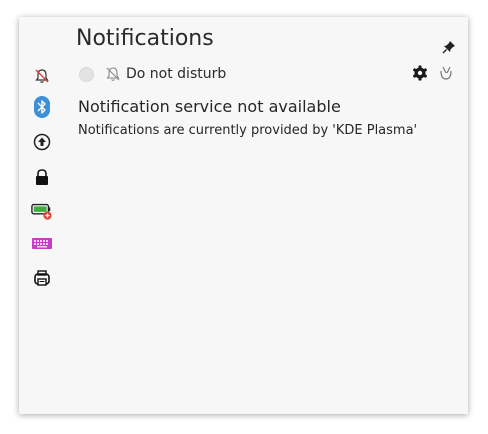 The height and width of the screenshot is (434, 488). What do you see at coordinates (42, 107) in the screenshot?
I see `bluetooth-icon` at bounding box center [42, 107].